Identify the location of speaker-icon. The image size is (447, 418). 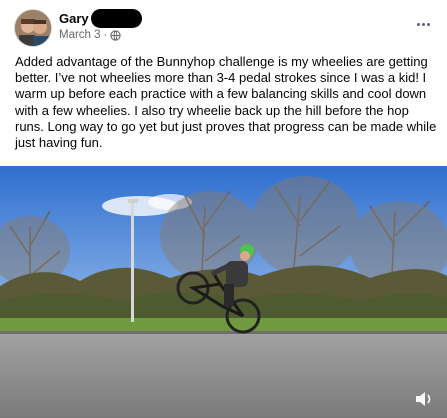
(424, 399).